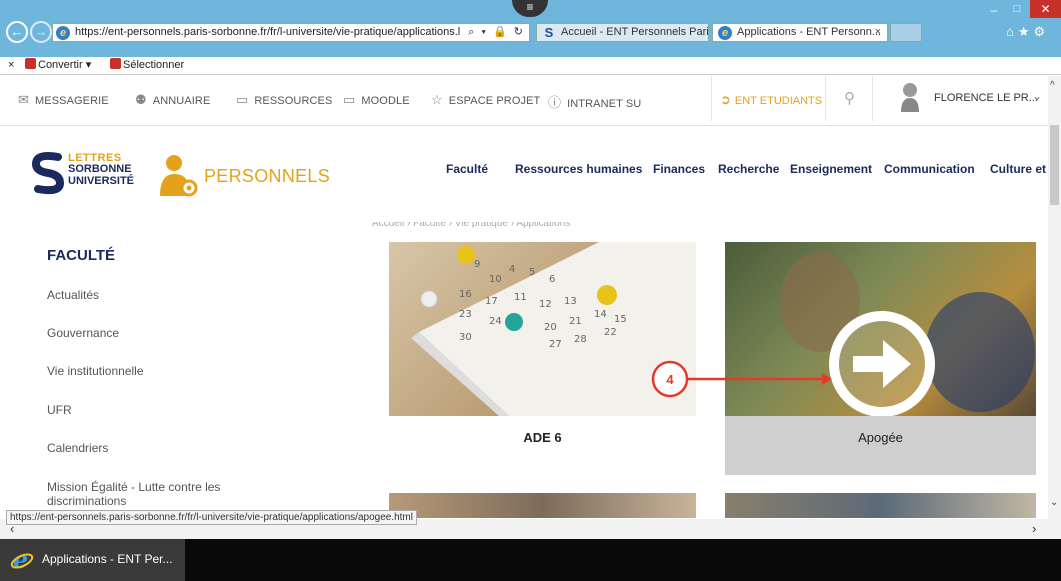 The image size is (1061, 581). Describe the element at coordinates (578, 169) in the screenshot. I see `mainnav-ressources-humaines: Ressources humaines` at that location.